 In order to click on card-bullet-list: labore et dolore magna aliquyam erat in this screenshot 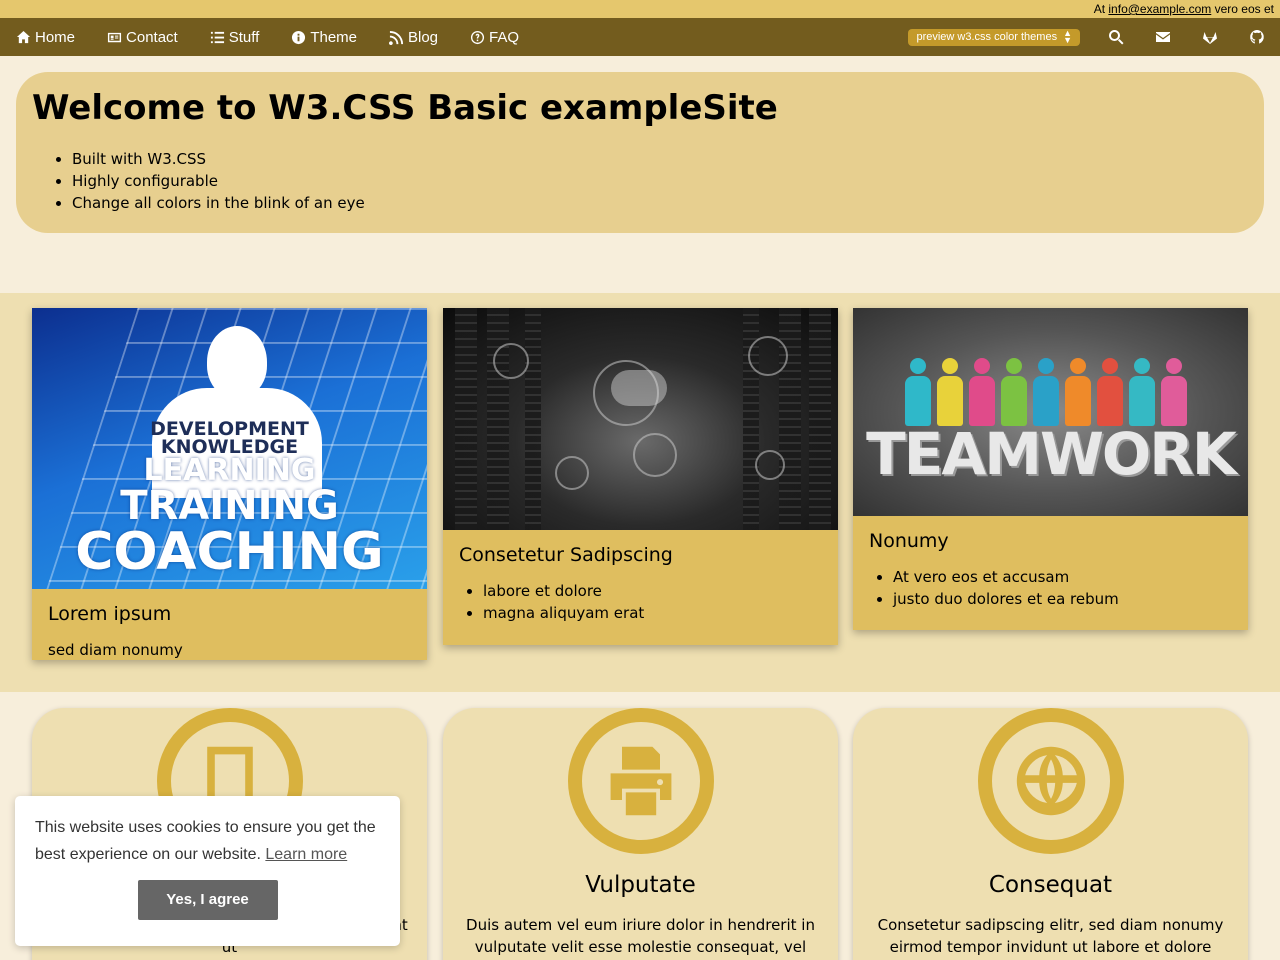, I will do `click(660, 596)`.